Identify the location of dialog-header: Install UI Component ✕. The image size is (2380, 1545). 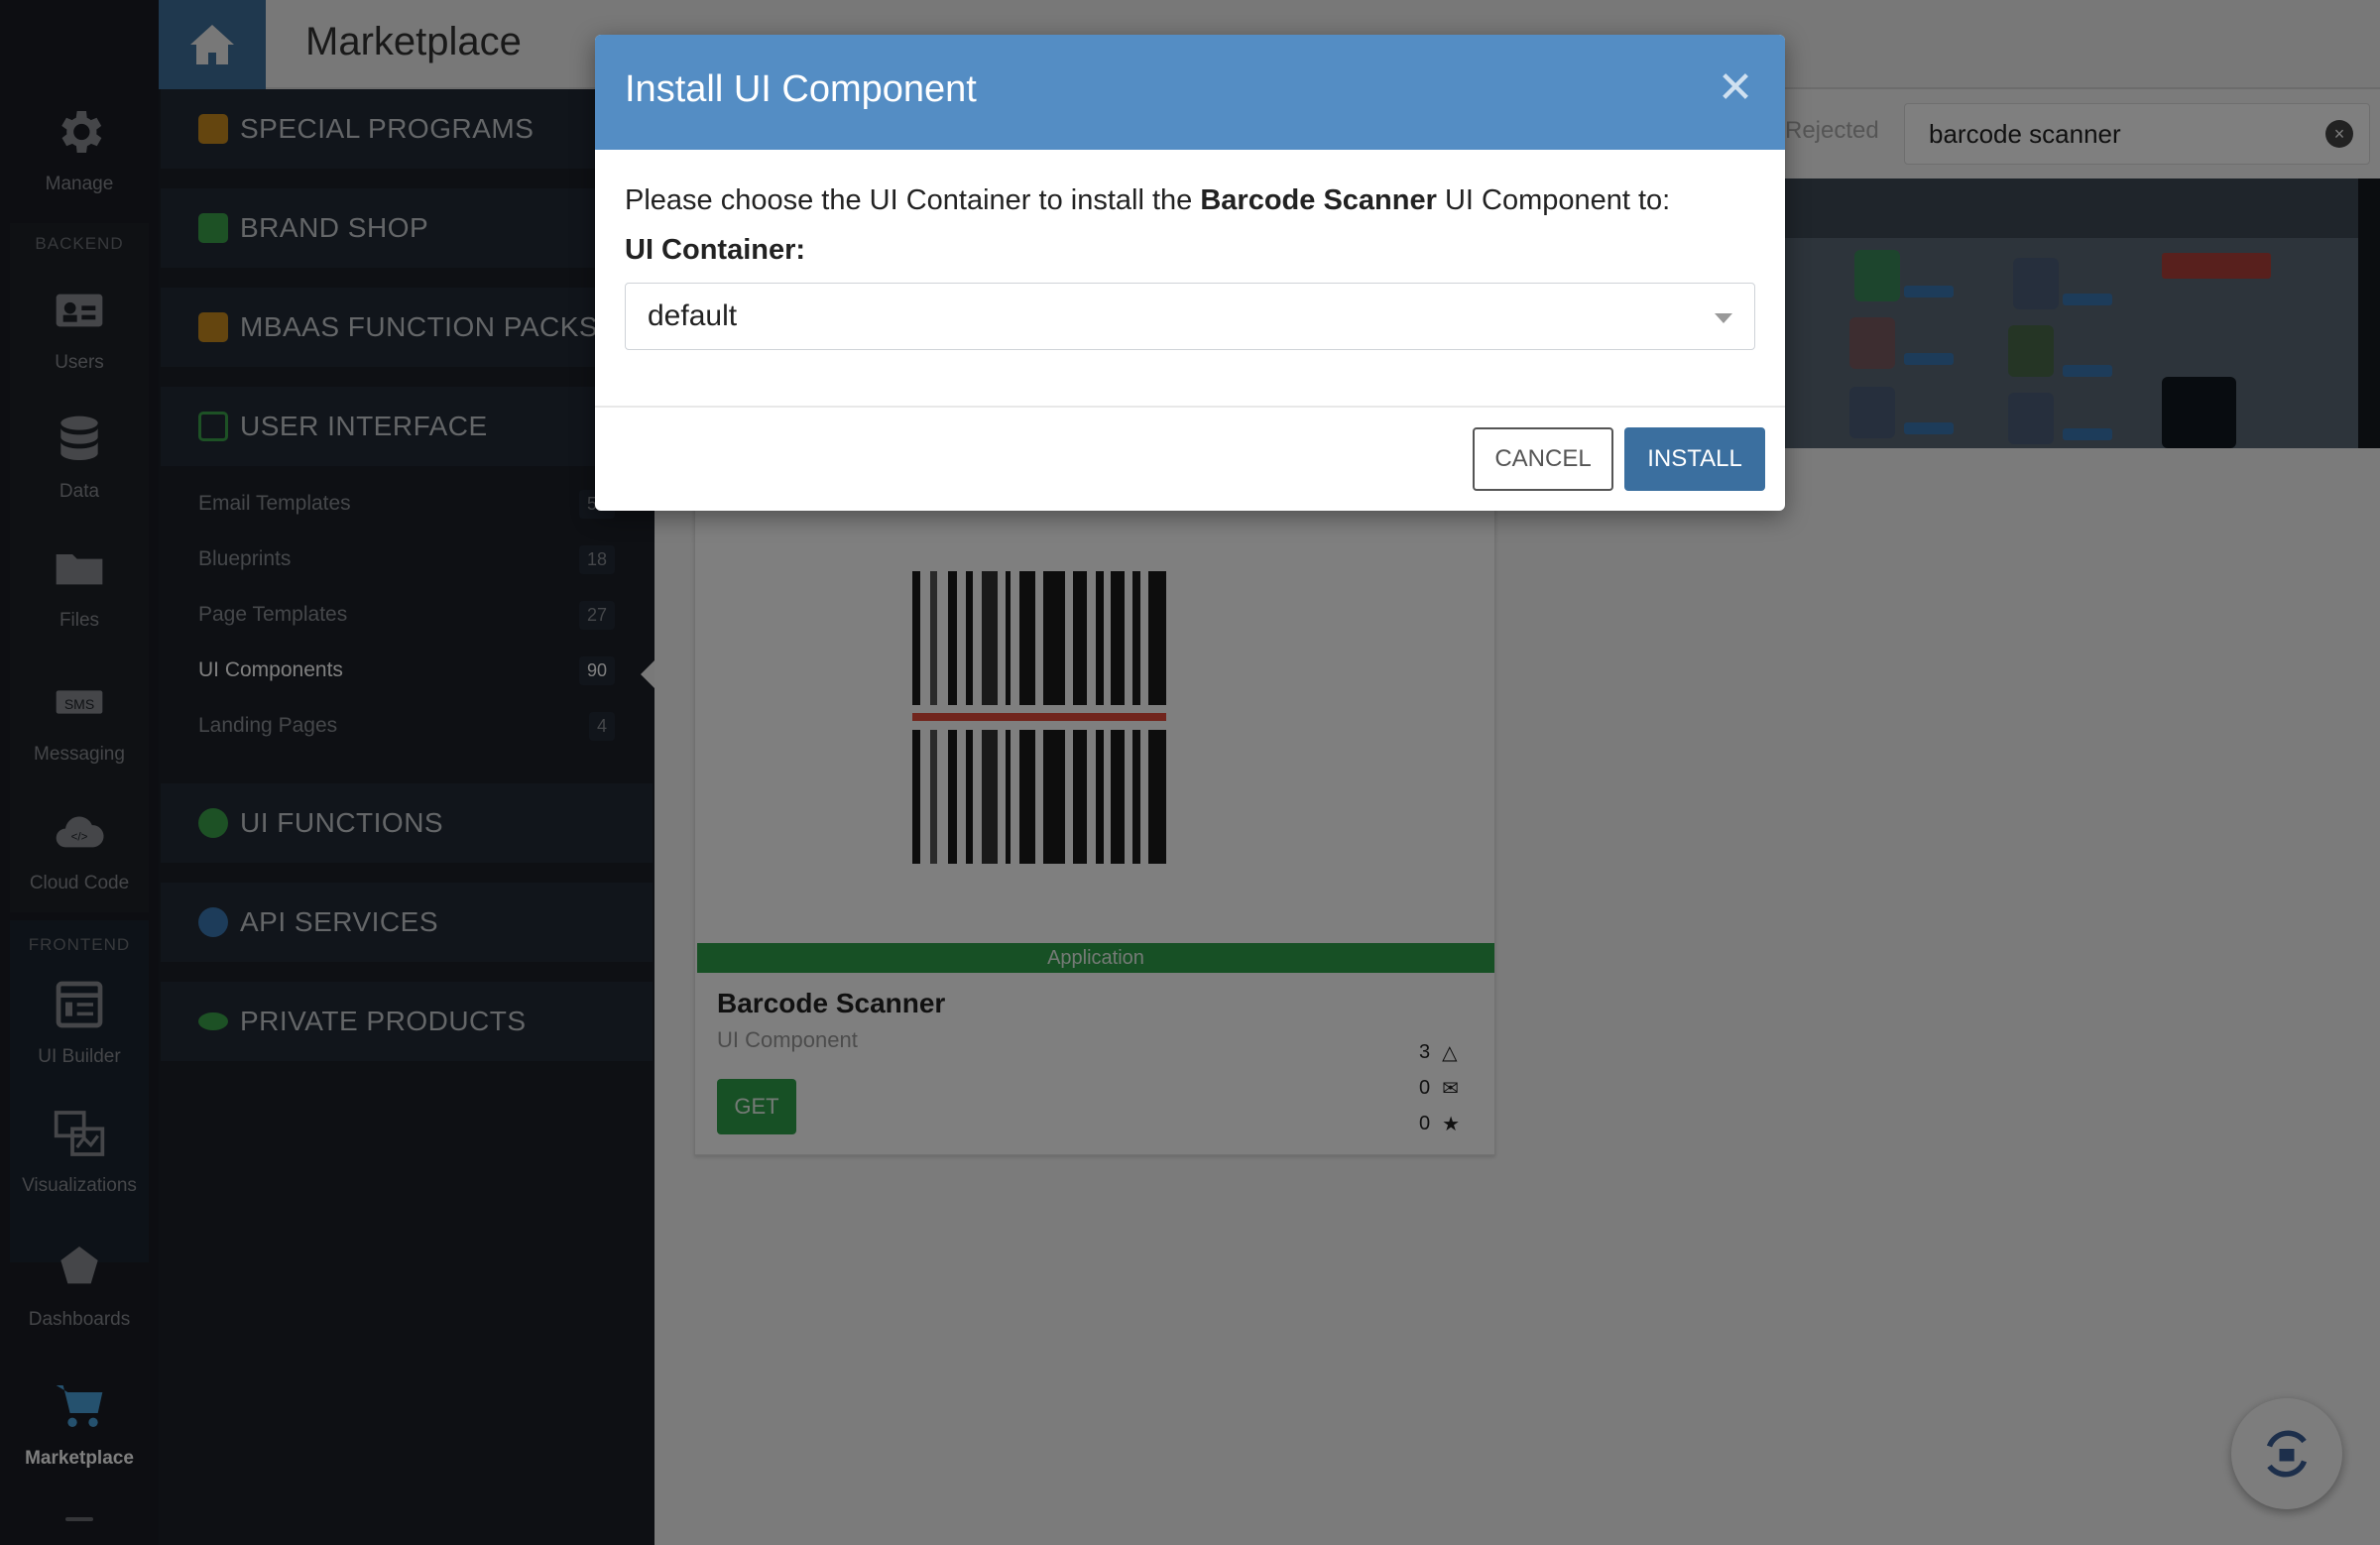
(1190, 92).